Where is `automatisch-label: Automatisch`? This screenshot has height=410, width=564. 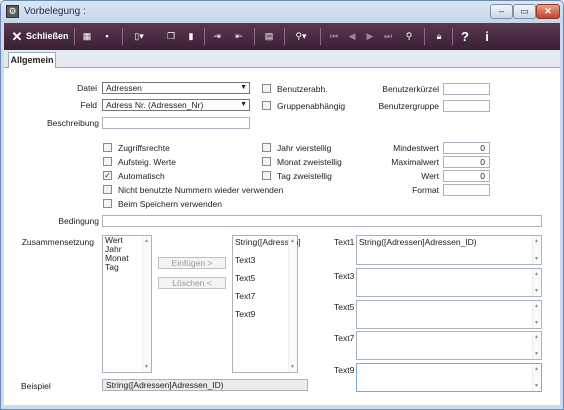 automatisch-label: Automatisch is located at coordinates (141, 176).